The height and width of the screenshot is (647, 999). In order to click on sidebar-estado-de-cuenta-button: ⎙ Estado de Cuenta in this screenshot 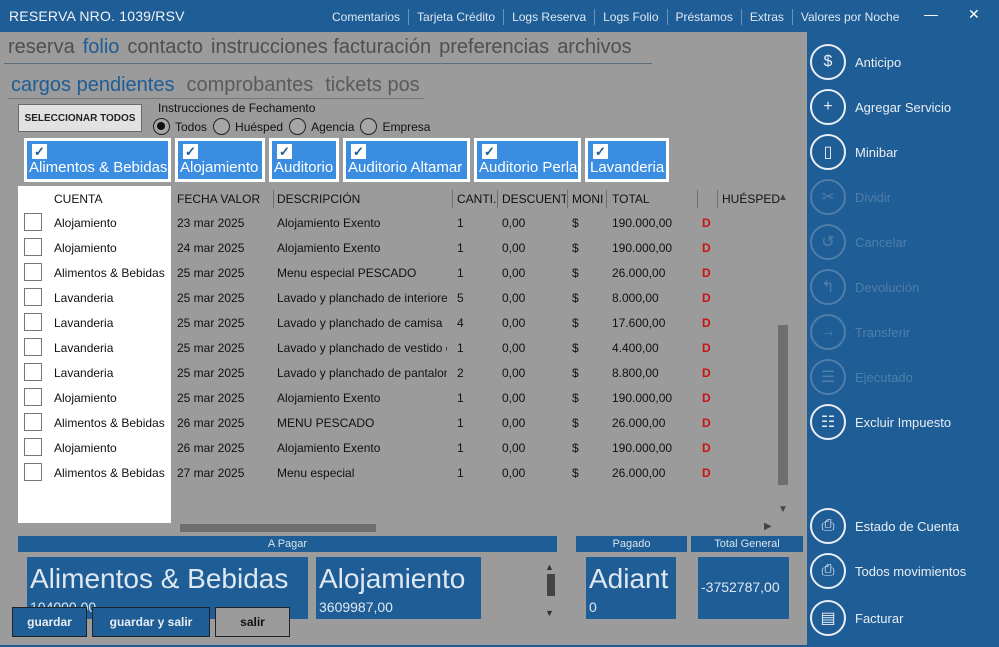, I will do `click(884, 526)`.